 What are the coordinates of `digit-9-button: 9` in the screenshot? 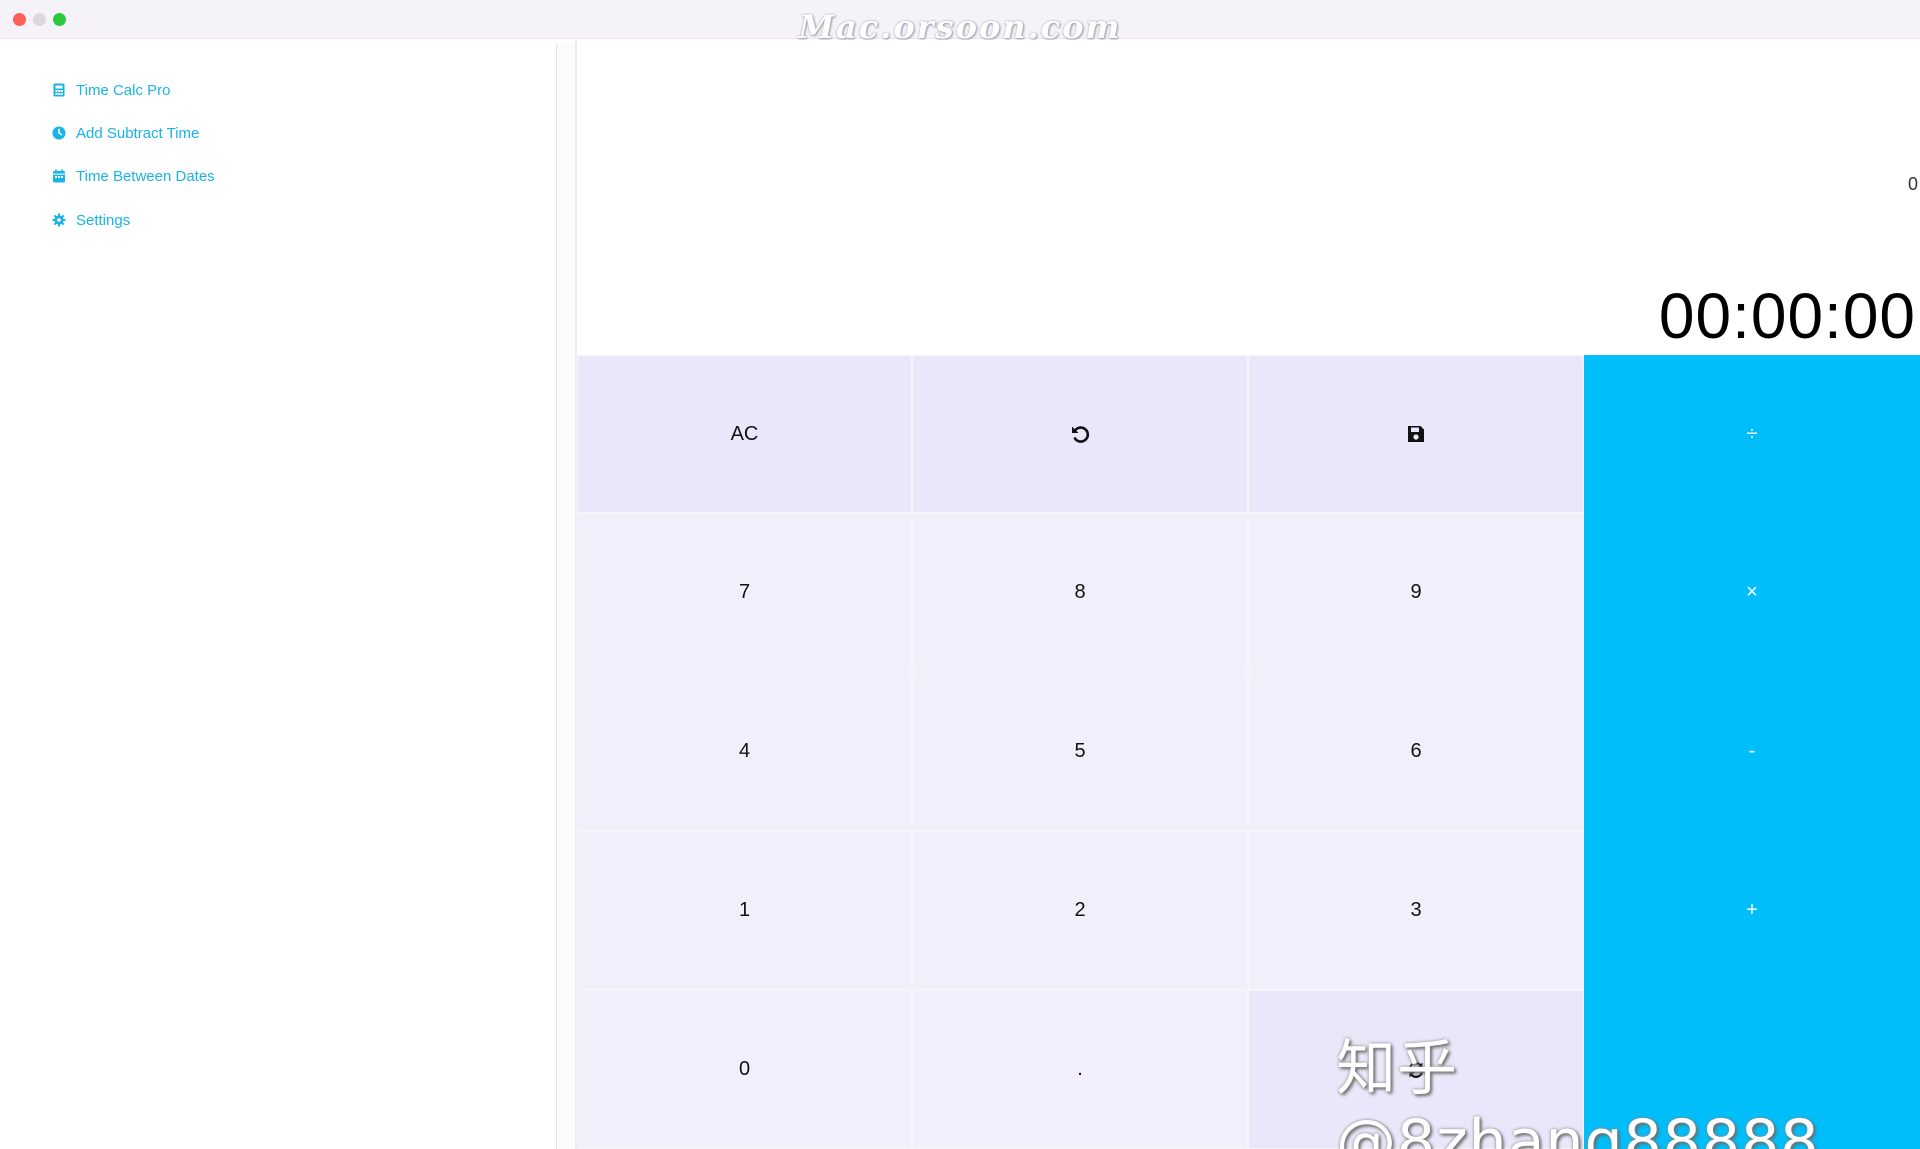 It's located at (1416, 592).